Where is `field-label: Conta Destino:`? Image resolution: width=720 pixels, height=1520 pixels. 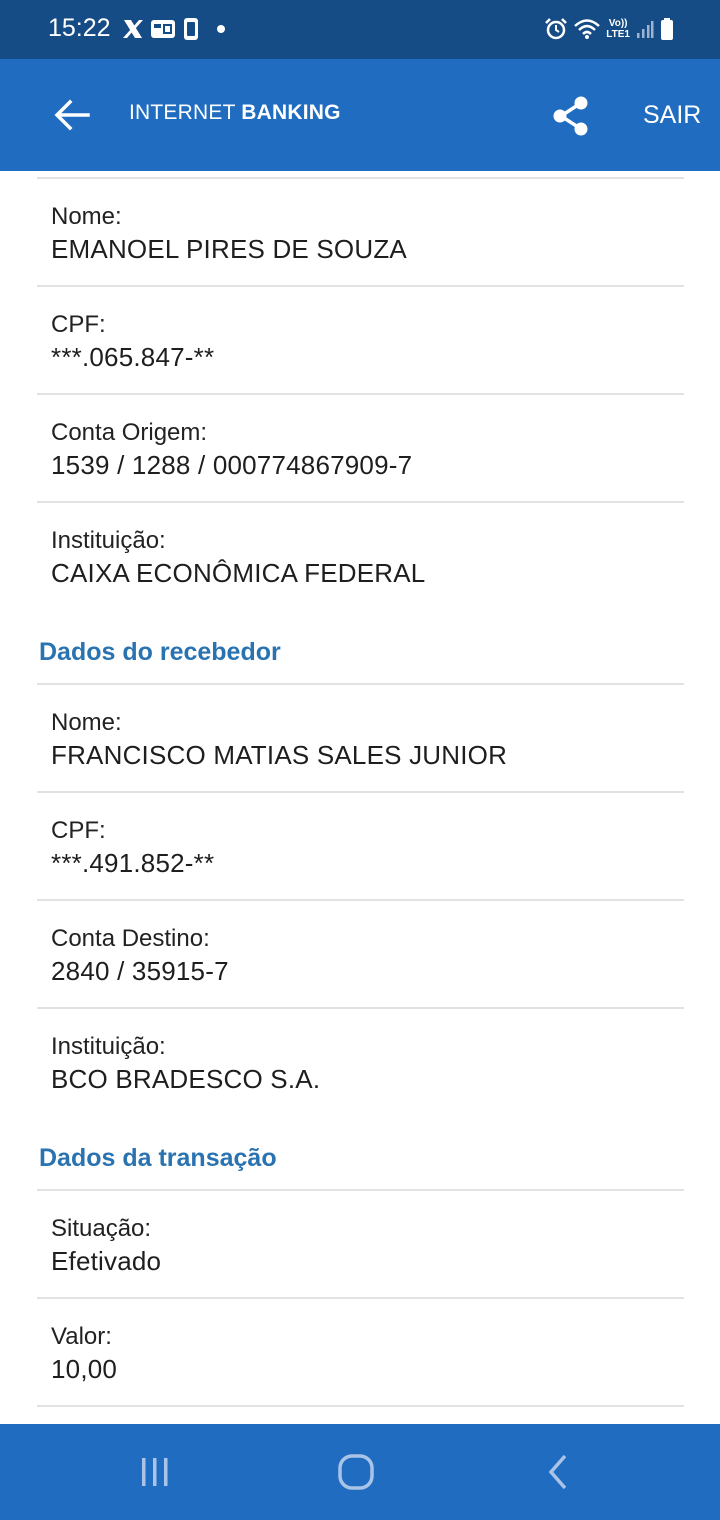 field-label: Conta Destino: is located at coordinates (130, 938).